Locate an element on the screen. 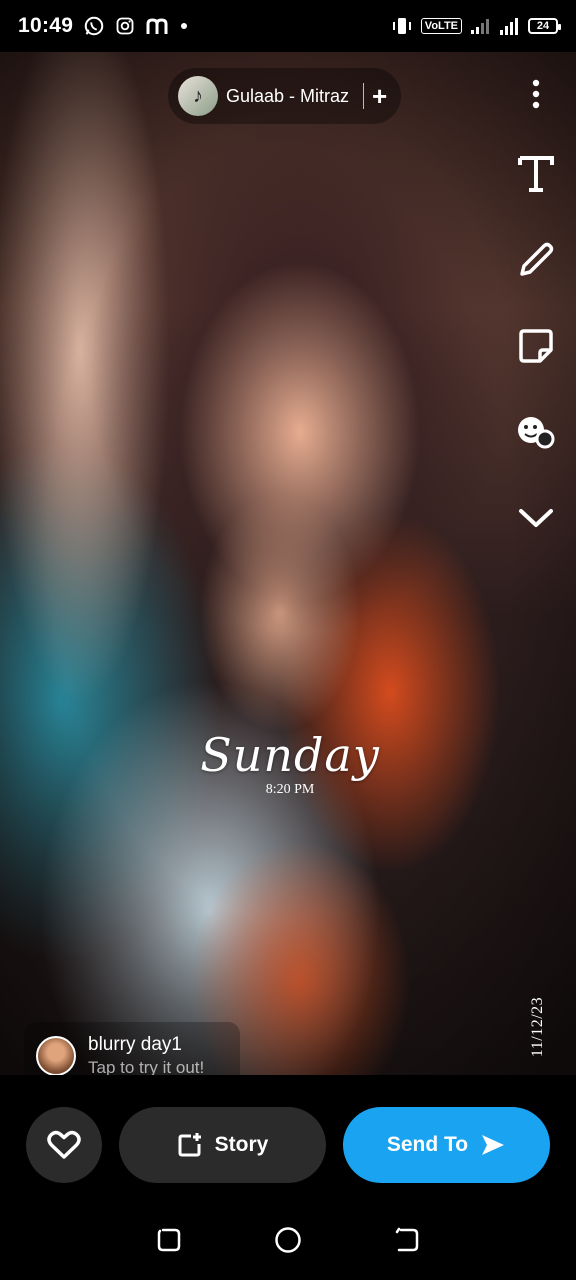 Image resolution: width=576 pixels, height=1280 pixels. music-title: Gulaab - Mitraz is located at coordinates (288, 95).